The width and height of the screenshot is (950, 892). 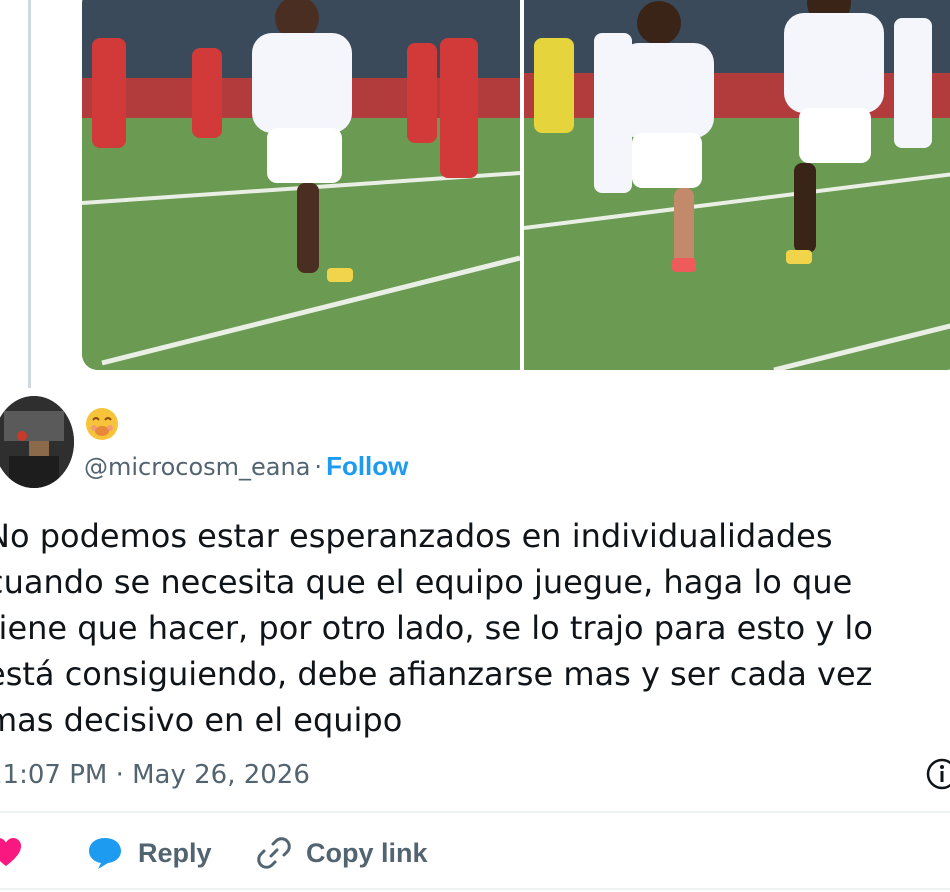 I want to click on copy-link-label: Copy link, so click(x=367, y=852).